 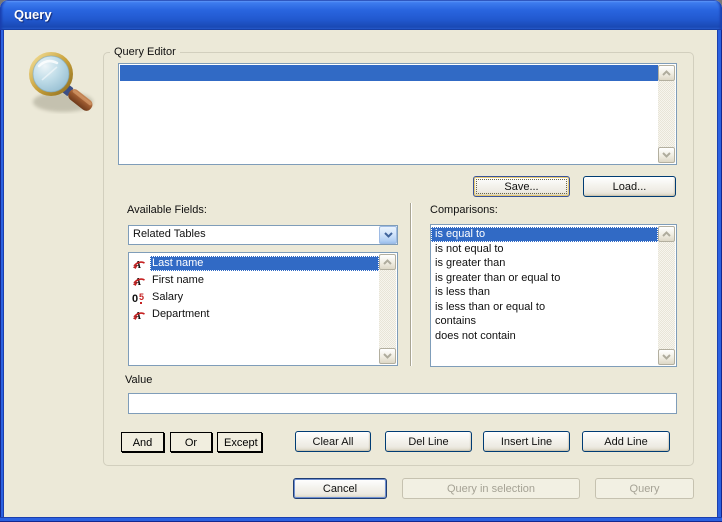 What do you see at coordinates (544, 234) in the screenshot?
I see `comparison-item: is equal to` at bounding box center [544, 234].